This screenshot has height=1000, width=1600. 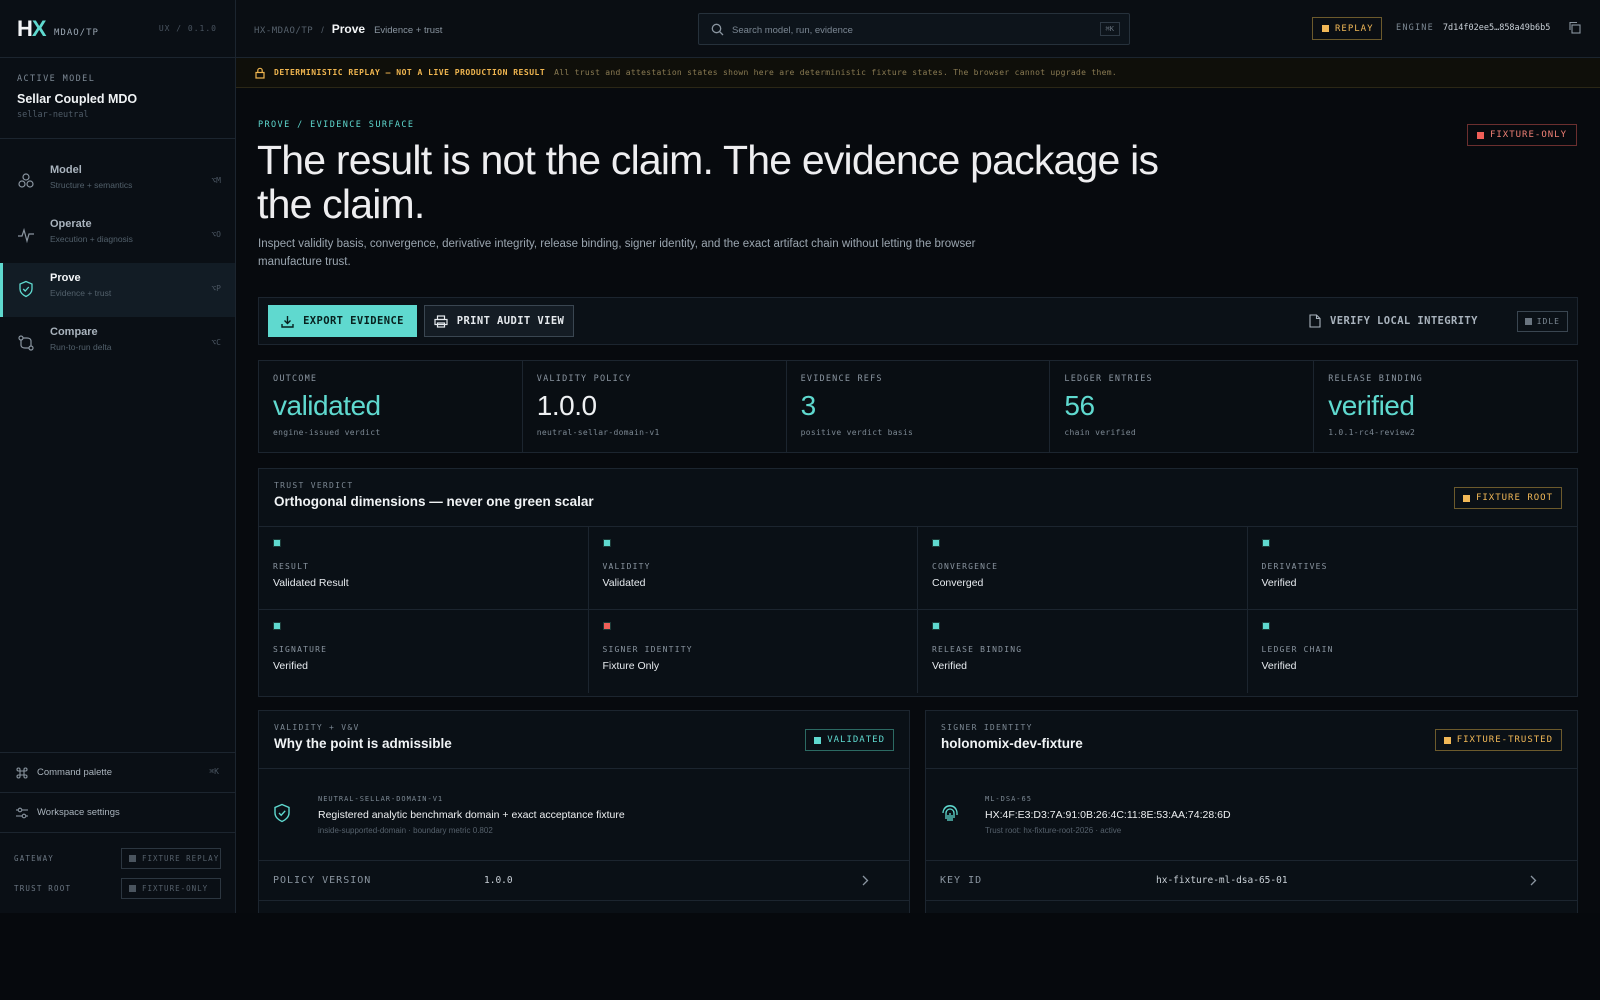 I want to click on active-model-name: Sellar Coupled MDO, so click(x=77, y=99).